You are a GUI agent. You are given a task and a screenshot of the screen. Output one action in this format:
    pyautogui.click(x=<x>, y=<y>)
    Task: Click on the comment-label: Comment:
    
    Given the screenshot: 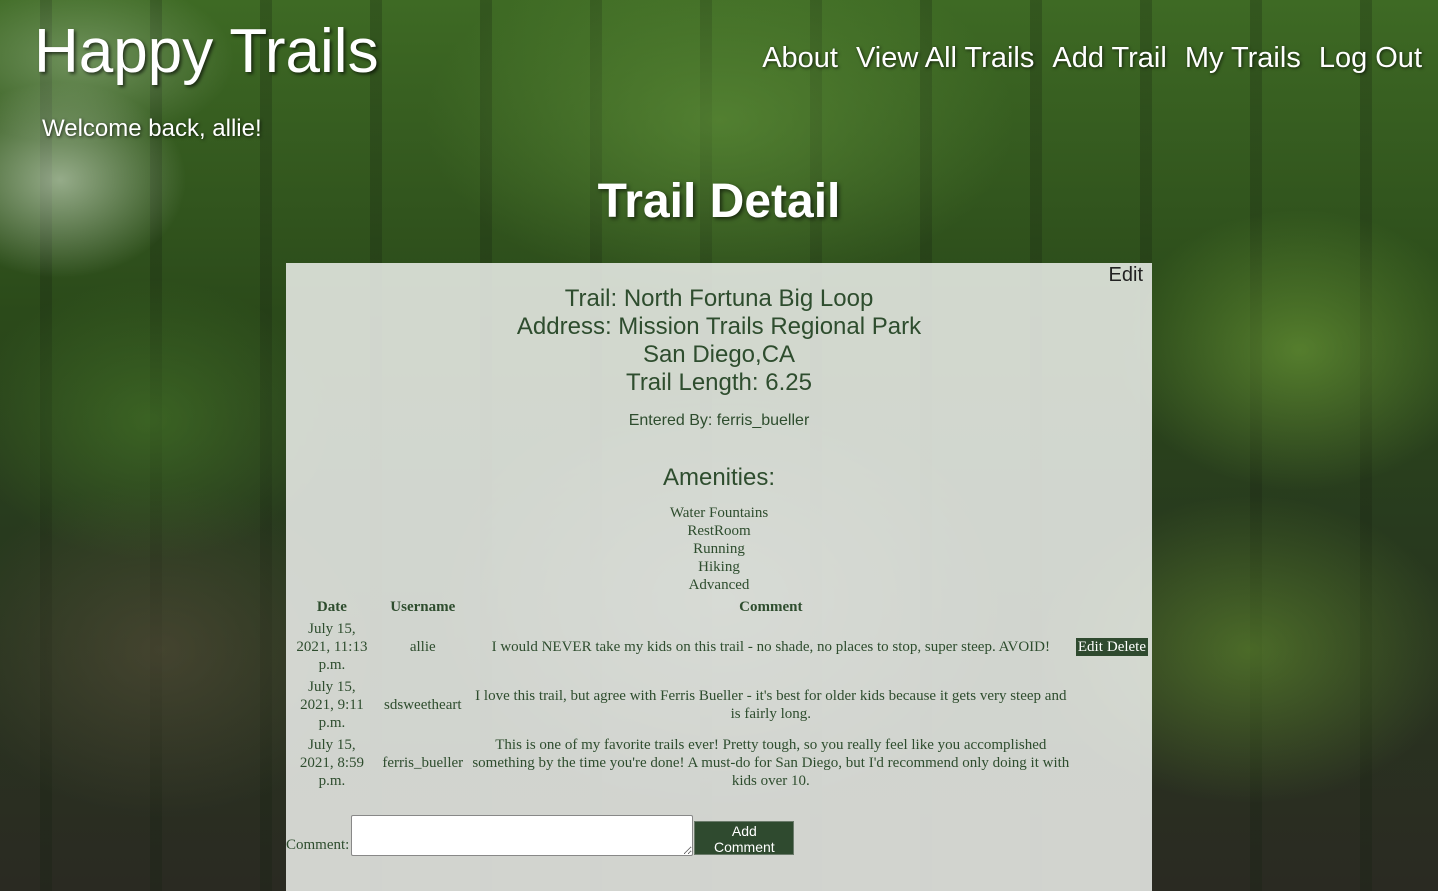 What is the action you would take?
    pyautogui.click(x=318, y=845)
    